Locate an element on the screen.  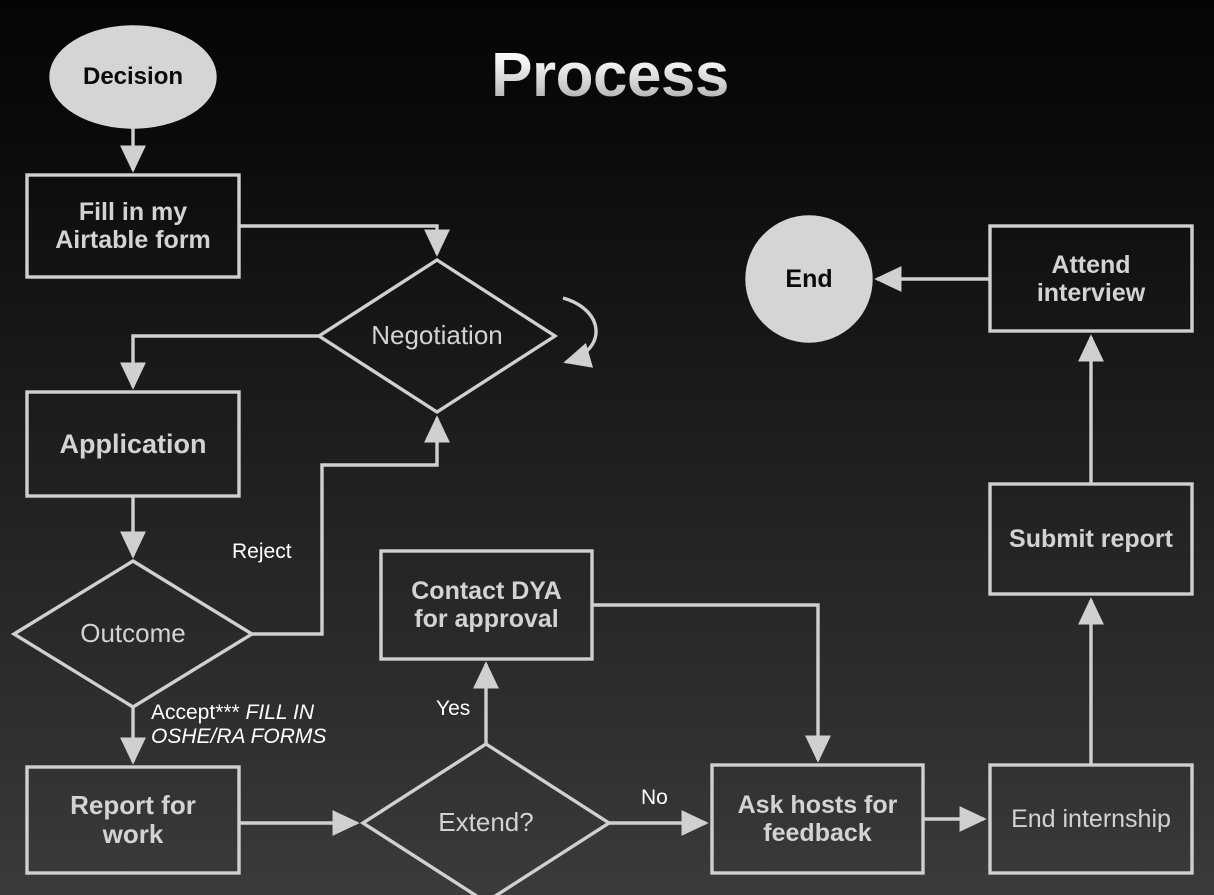
node-report-for-work is located at coordinates (133, 820).